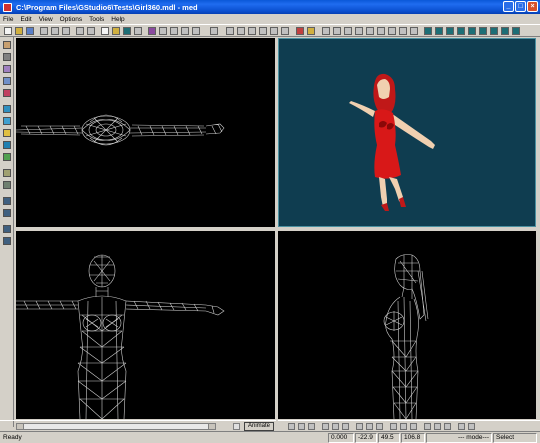  I want to click on scale-icon, so click(252, 31).